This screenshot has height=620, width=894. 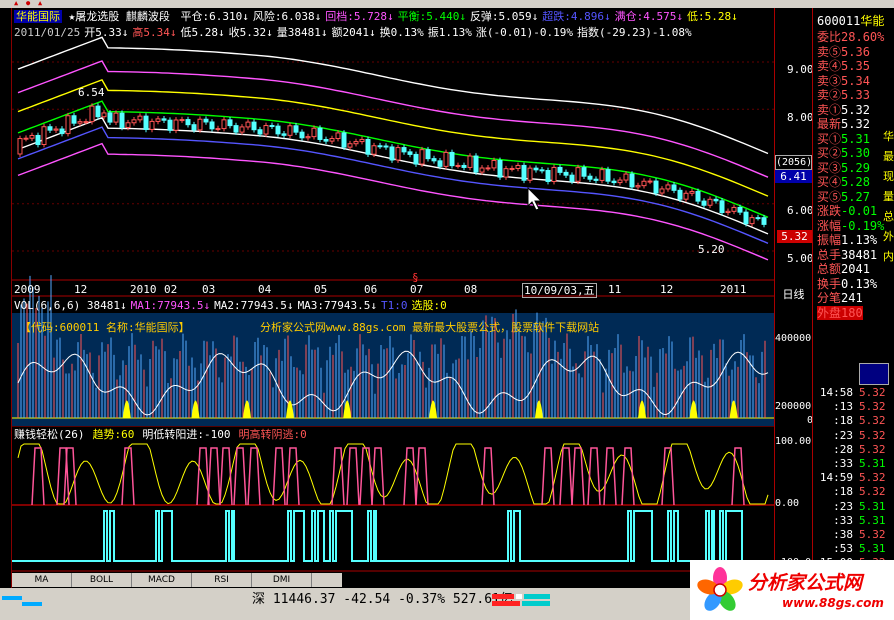 I want to click on quote-row: 买③5.29, so click(x=843, y=168).